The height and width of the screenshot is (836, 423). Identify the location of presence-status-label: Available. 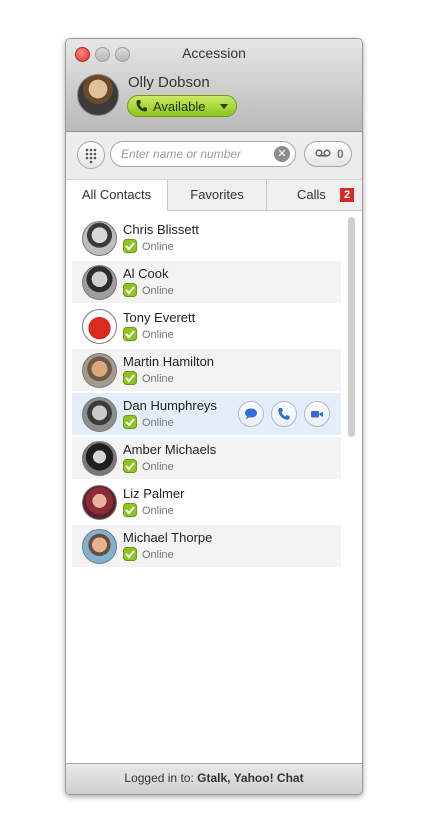
(179, 106).